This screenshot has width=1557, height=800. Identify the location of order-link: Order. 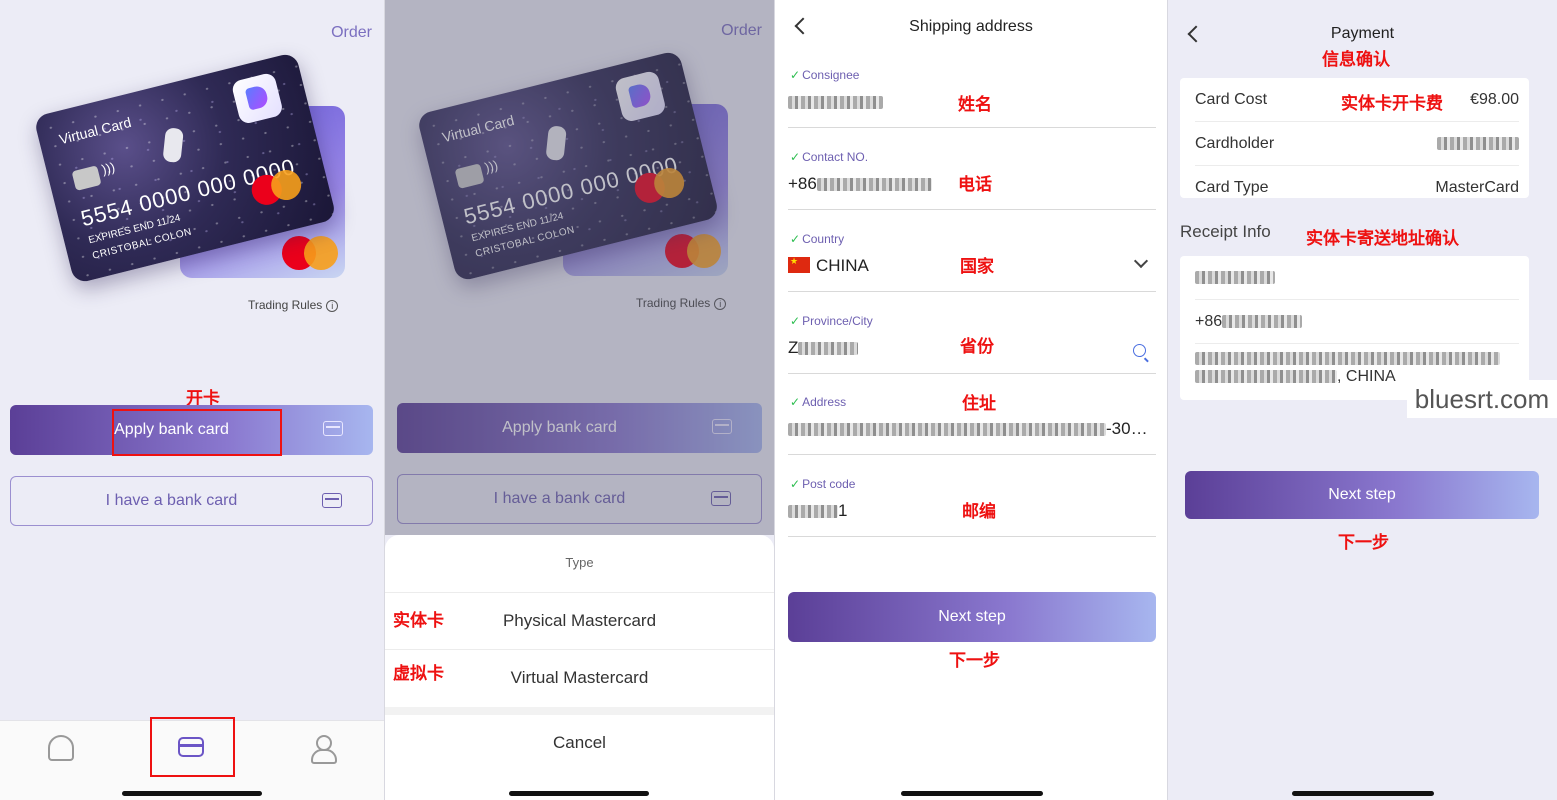
(351, 33).